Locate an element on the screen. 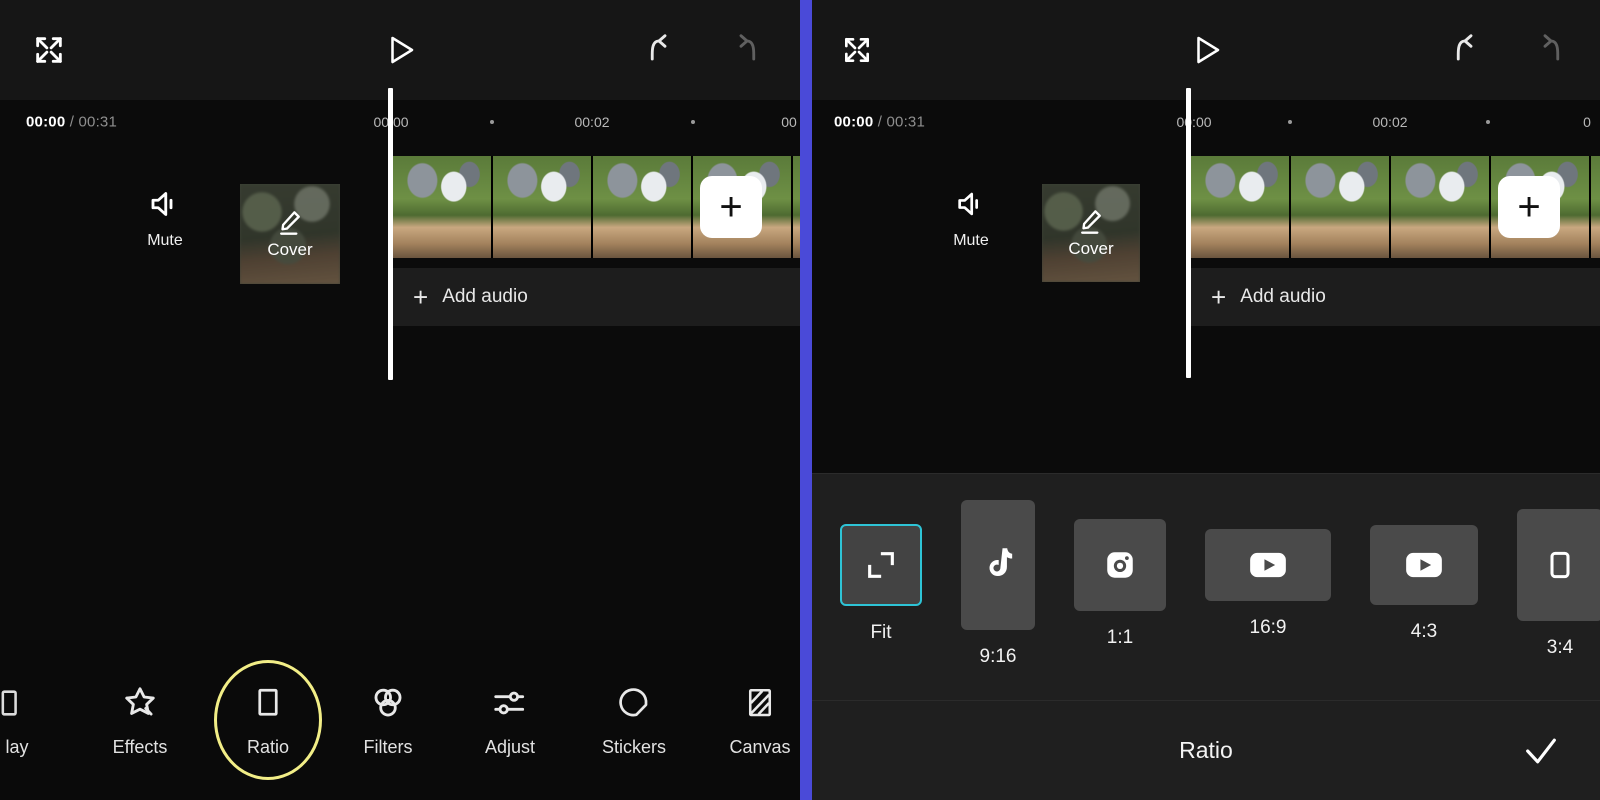  toolbar-label: lay is located at coordinates (17, 746).